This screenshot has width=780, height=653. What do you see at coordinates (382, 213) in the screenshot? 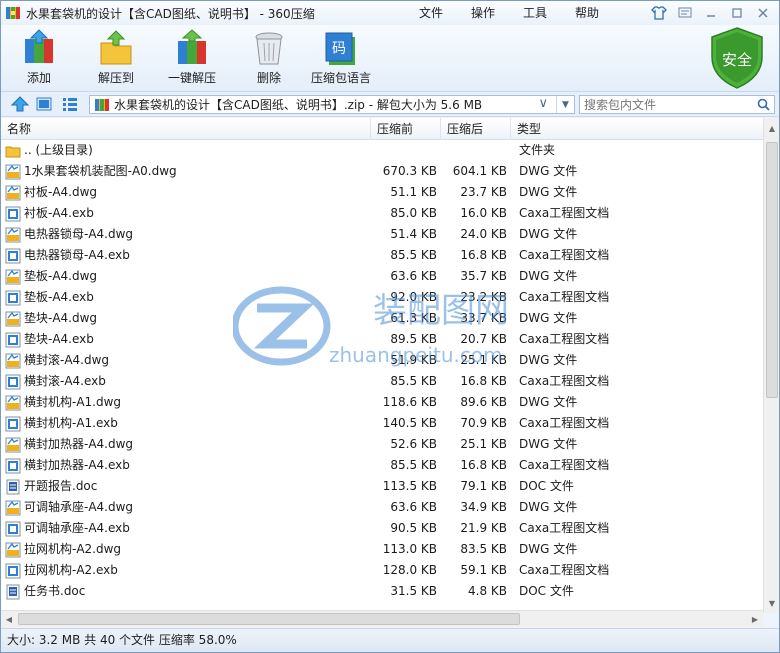
I see `file-row: 衬板-A4.exb 85.0 KB 16.0 KB Caxa工程图文档` at bounding box center [382, 213].